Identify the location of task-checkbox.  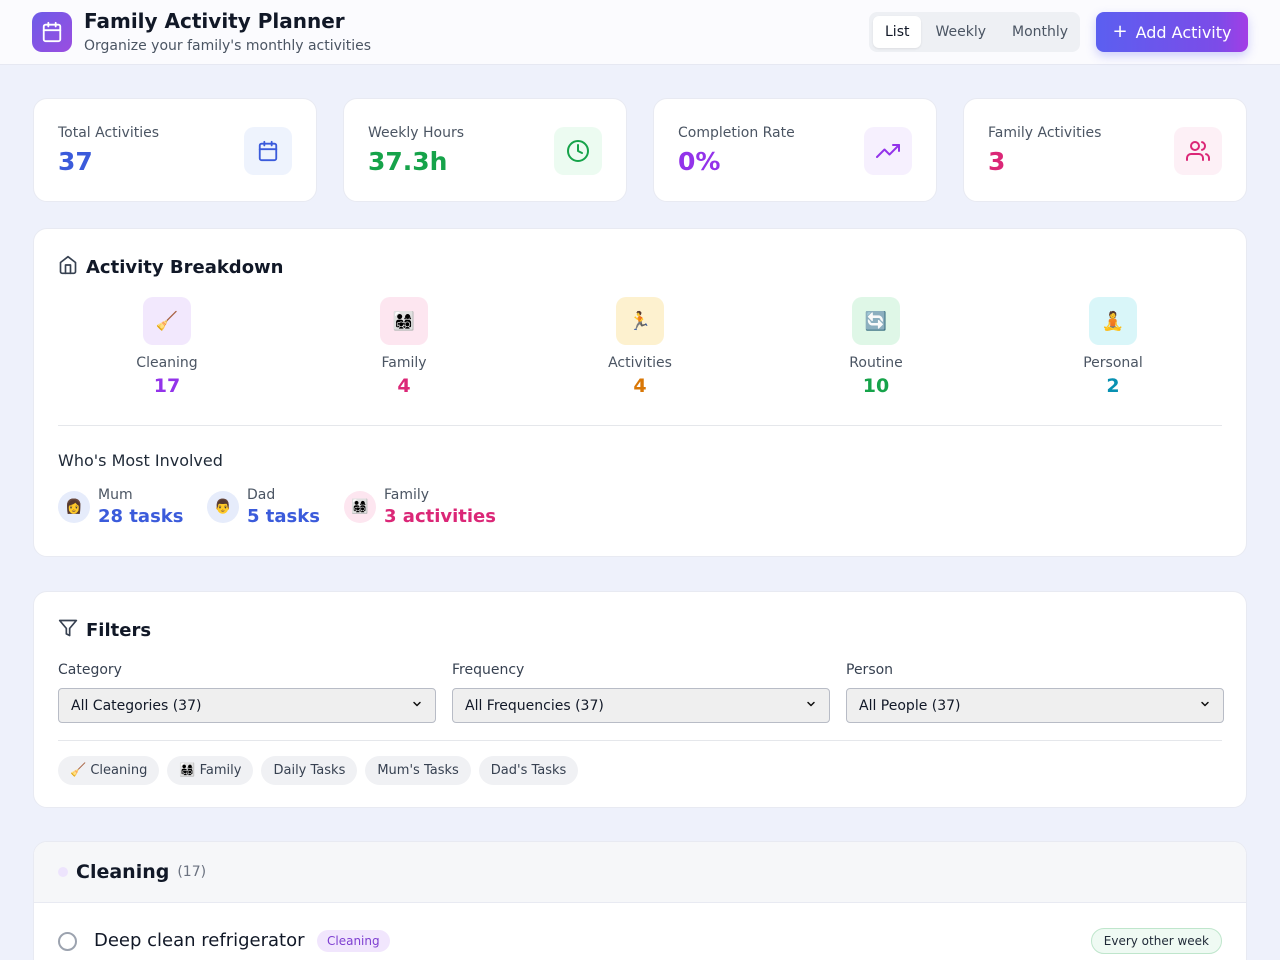
(67, 941).